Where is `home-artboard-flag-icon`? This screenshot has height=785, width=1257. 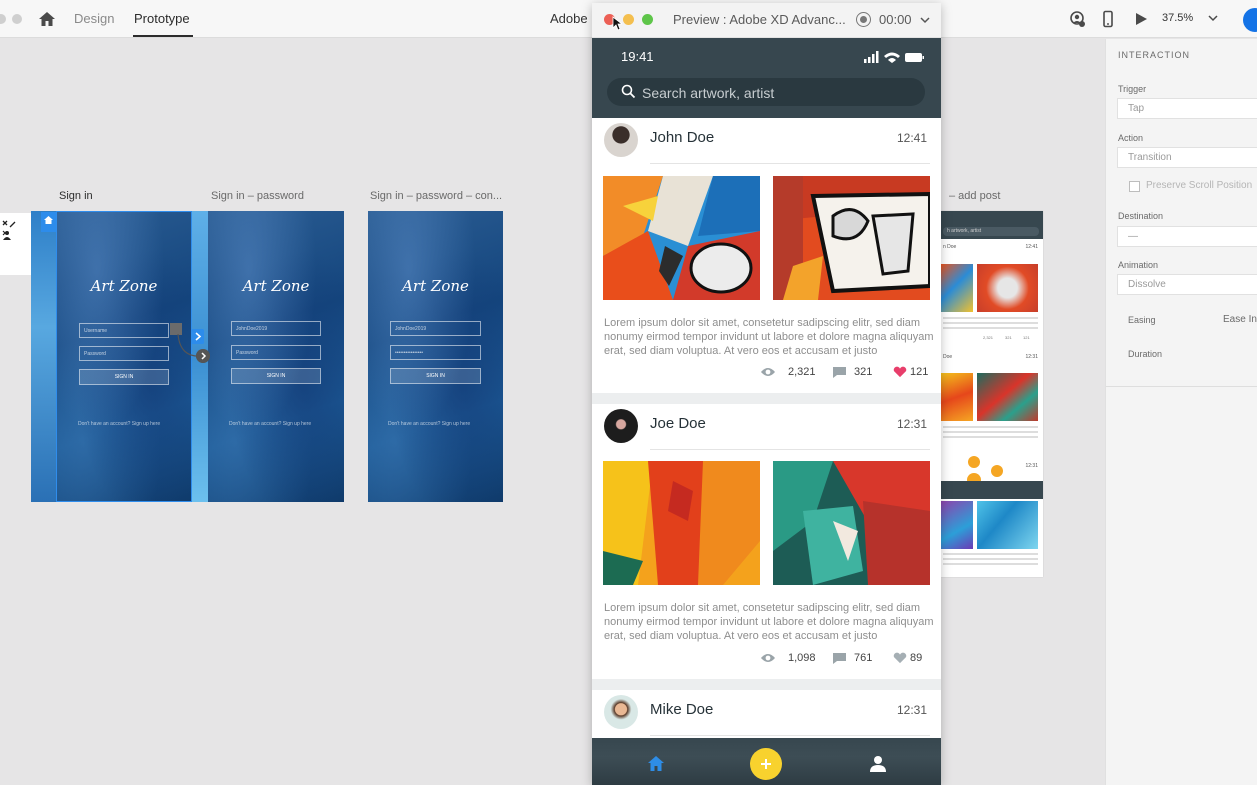 home-artboard-flag-icon is located at coordinates (48, 222).